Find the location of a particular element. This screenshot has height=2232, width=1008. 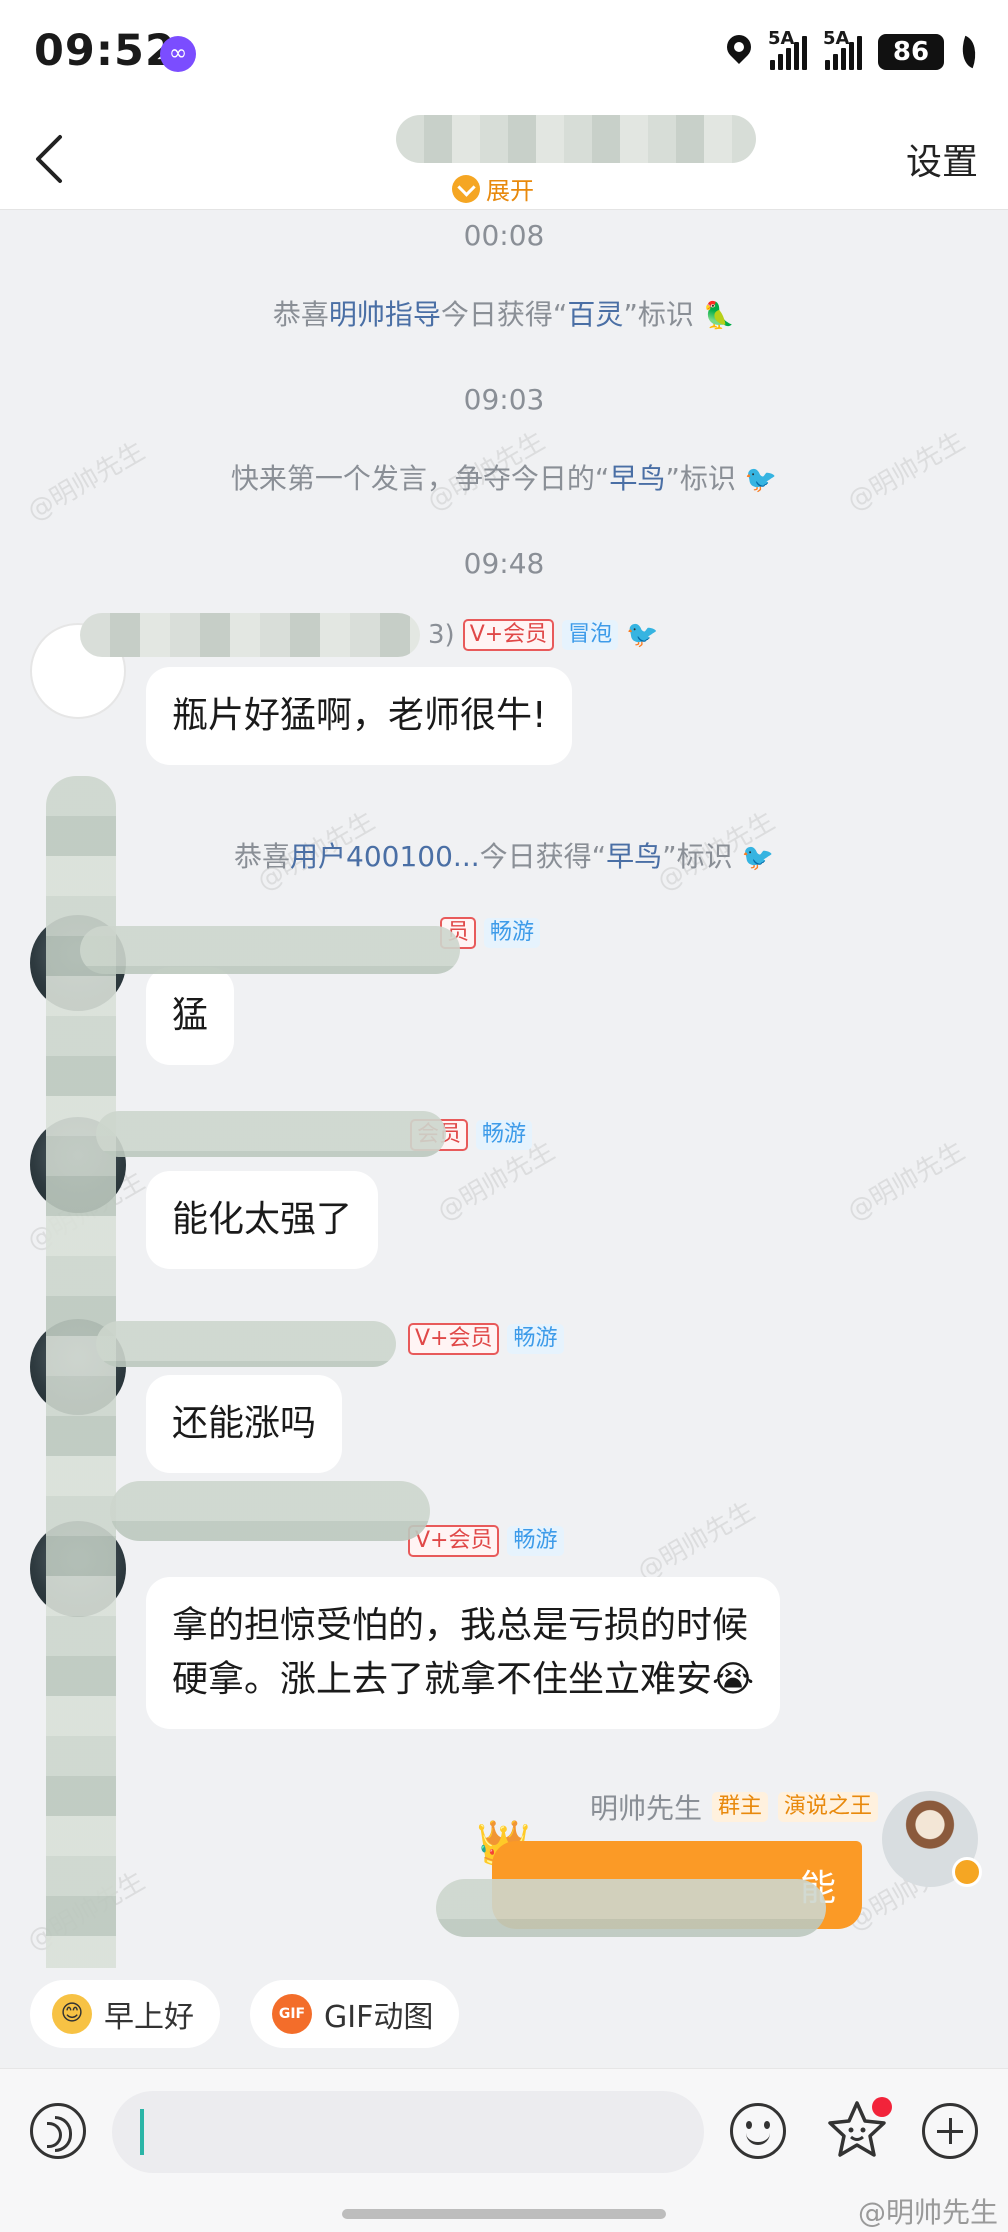

back-button is located at coordinates (54, 159).